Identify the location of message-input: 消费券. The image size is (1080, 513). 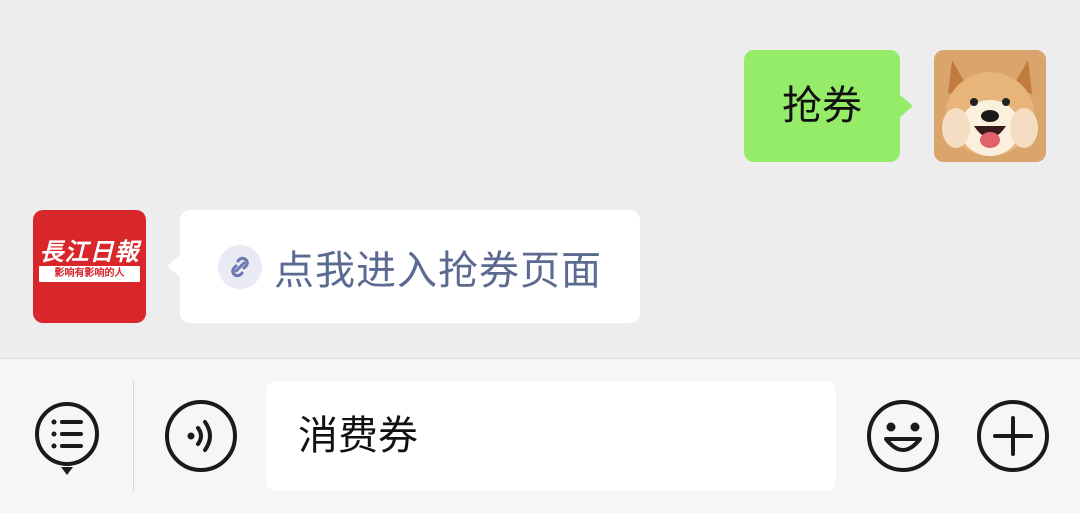
(551, 436).